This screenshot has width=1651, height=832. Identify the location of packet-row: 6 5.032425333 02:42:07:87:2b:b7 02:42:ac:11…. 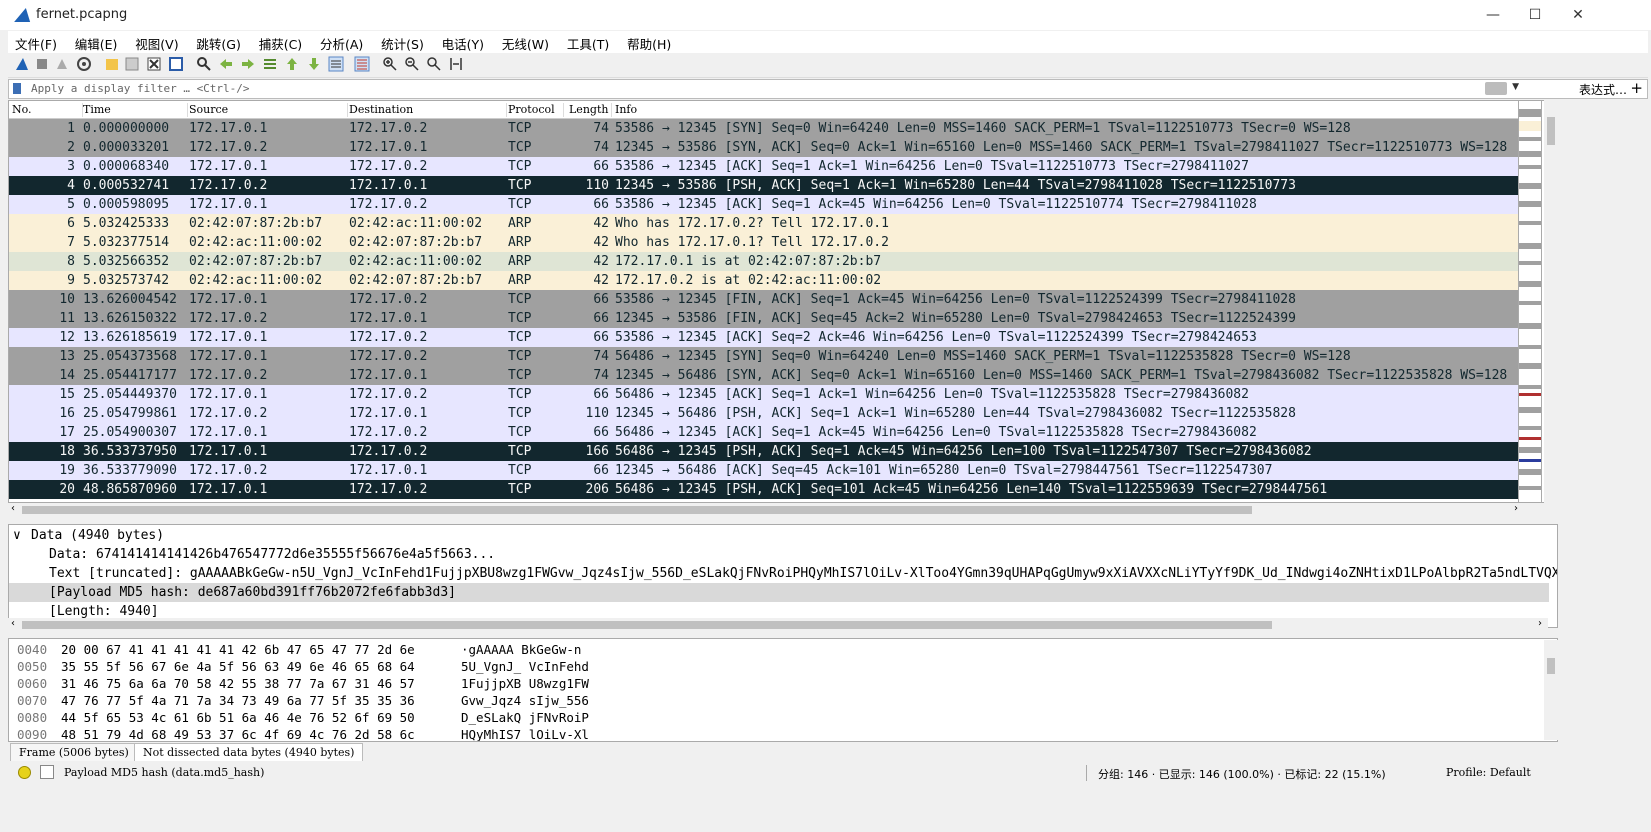
(764, 223).